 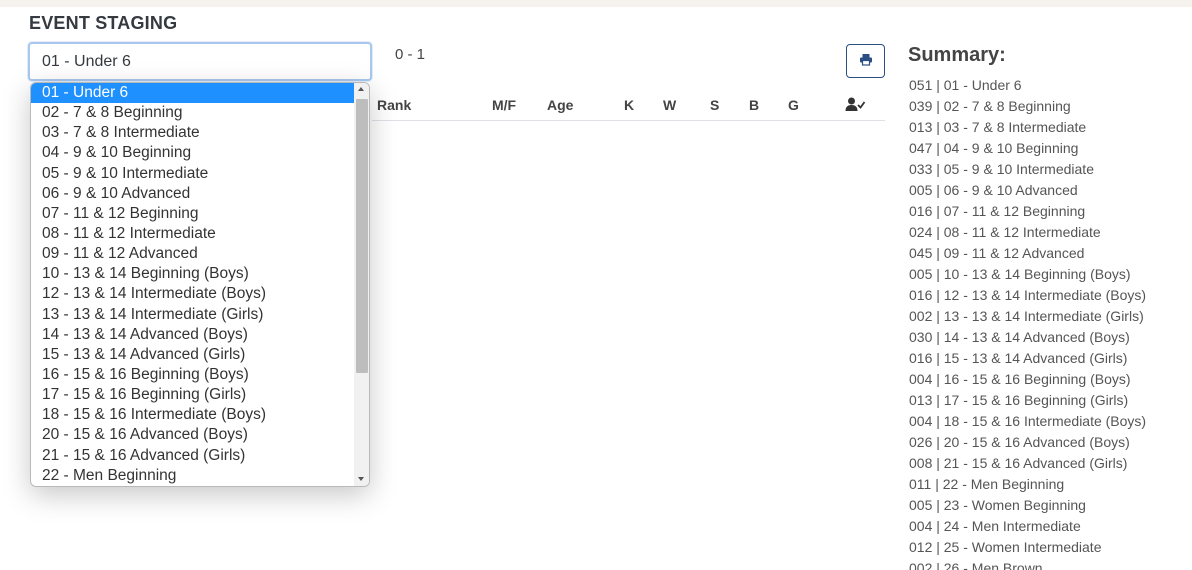 I want to click on summary-item: 004 | 16 - 15 & 16 Beginning (Boys), so click(x=1020, y=379).